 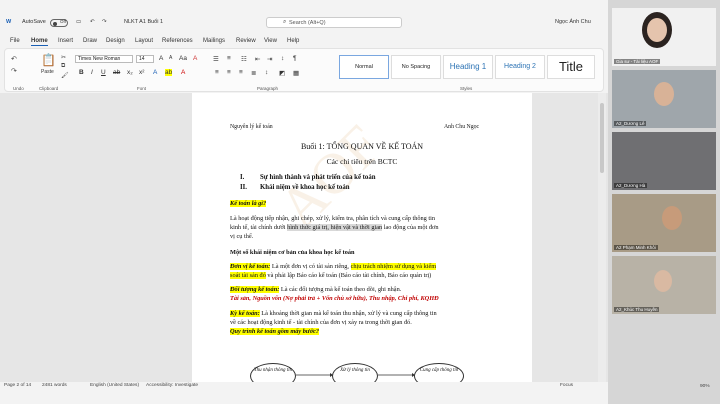 I want to click on tab-insert: Insert, so click(x=65, y=41).